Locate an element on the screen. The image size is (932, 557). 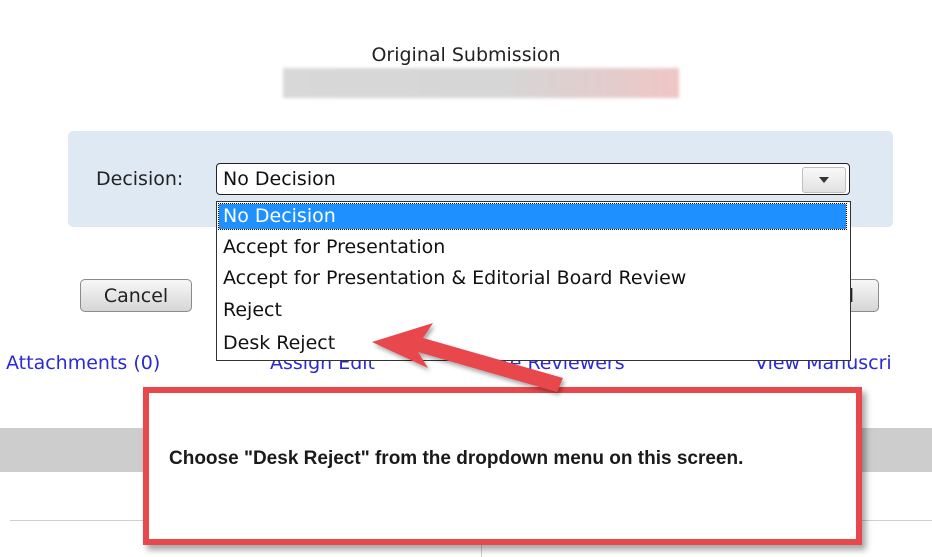
option-no-decision: No Decision is located at coordinates (532, 216).